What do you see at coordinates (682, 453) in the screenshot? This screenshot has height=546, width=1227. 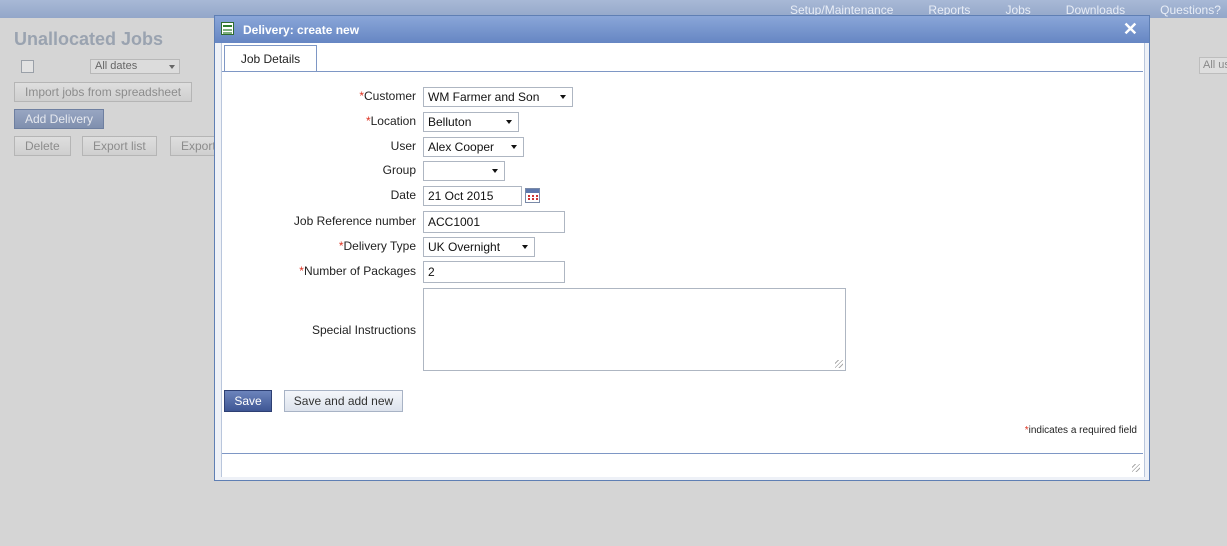 I see `footer-divider` at bounding box center [682, 453].